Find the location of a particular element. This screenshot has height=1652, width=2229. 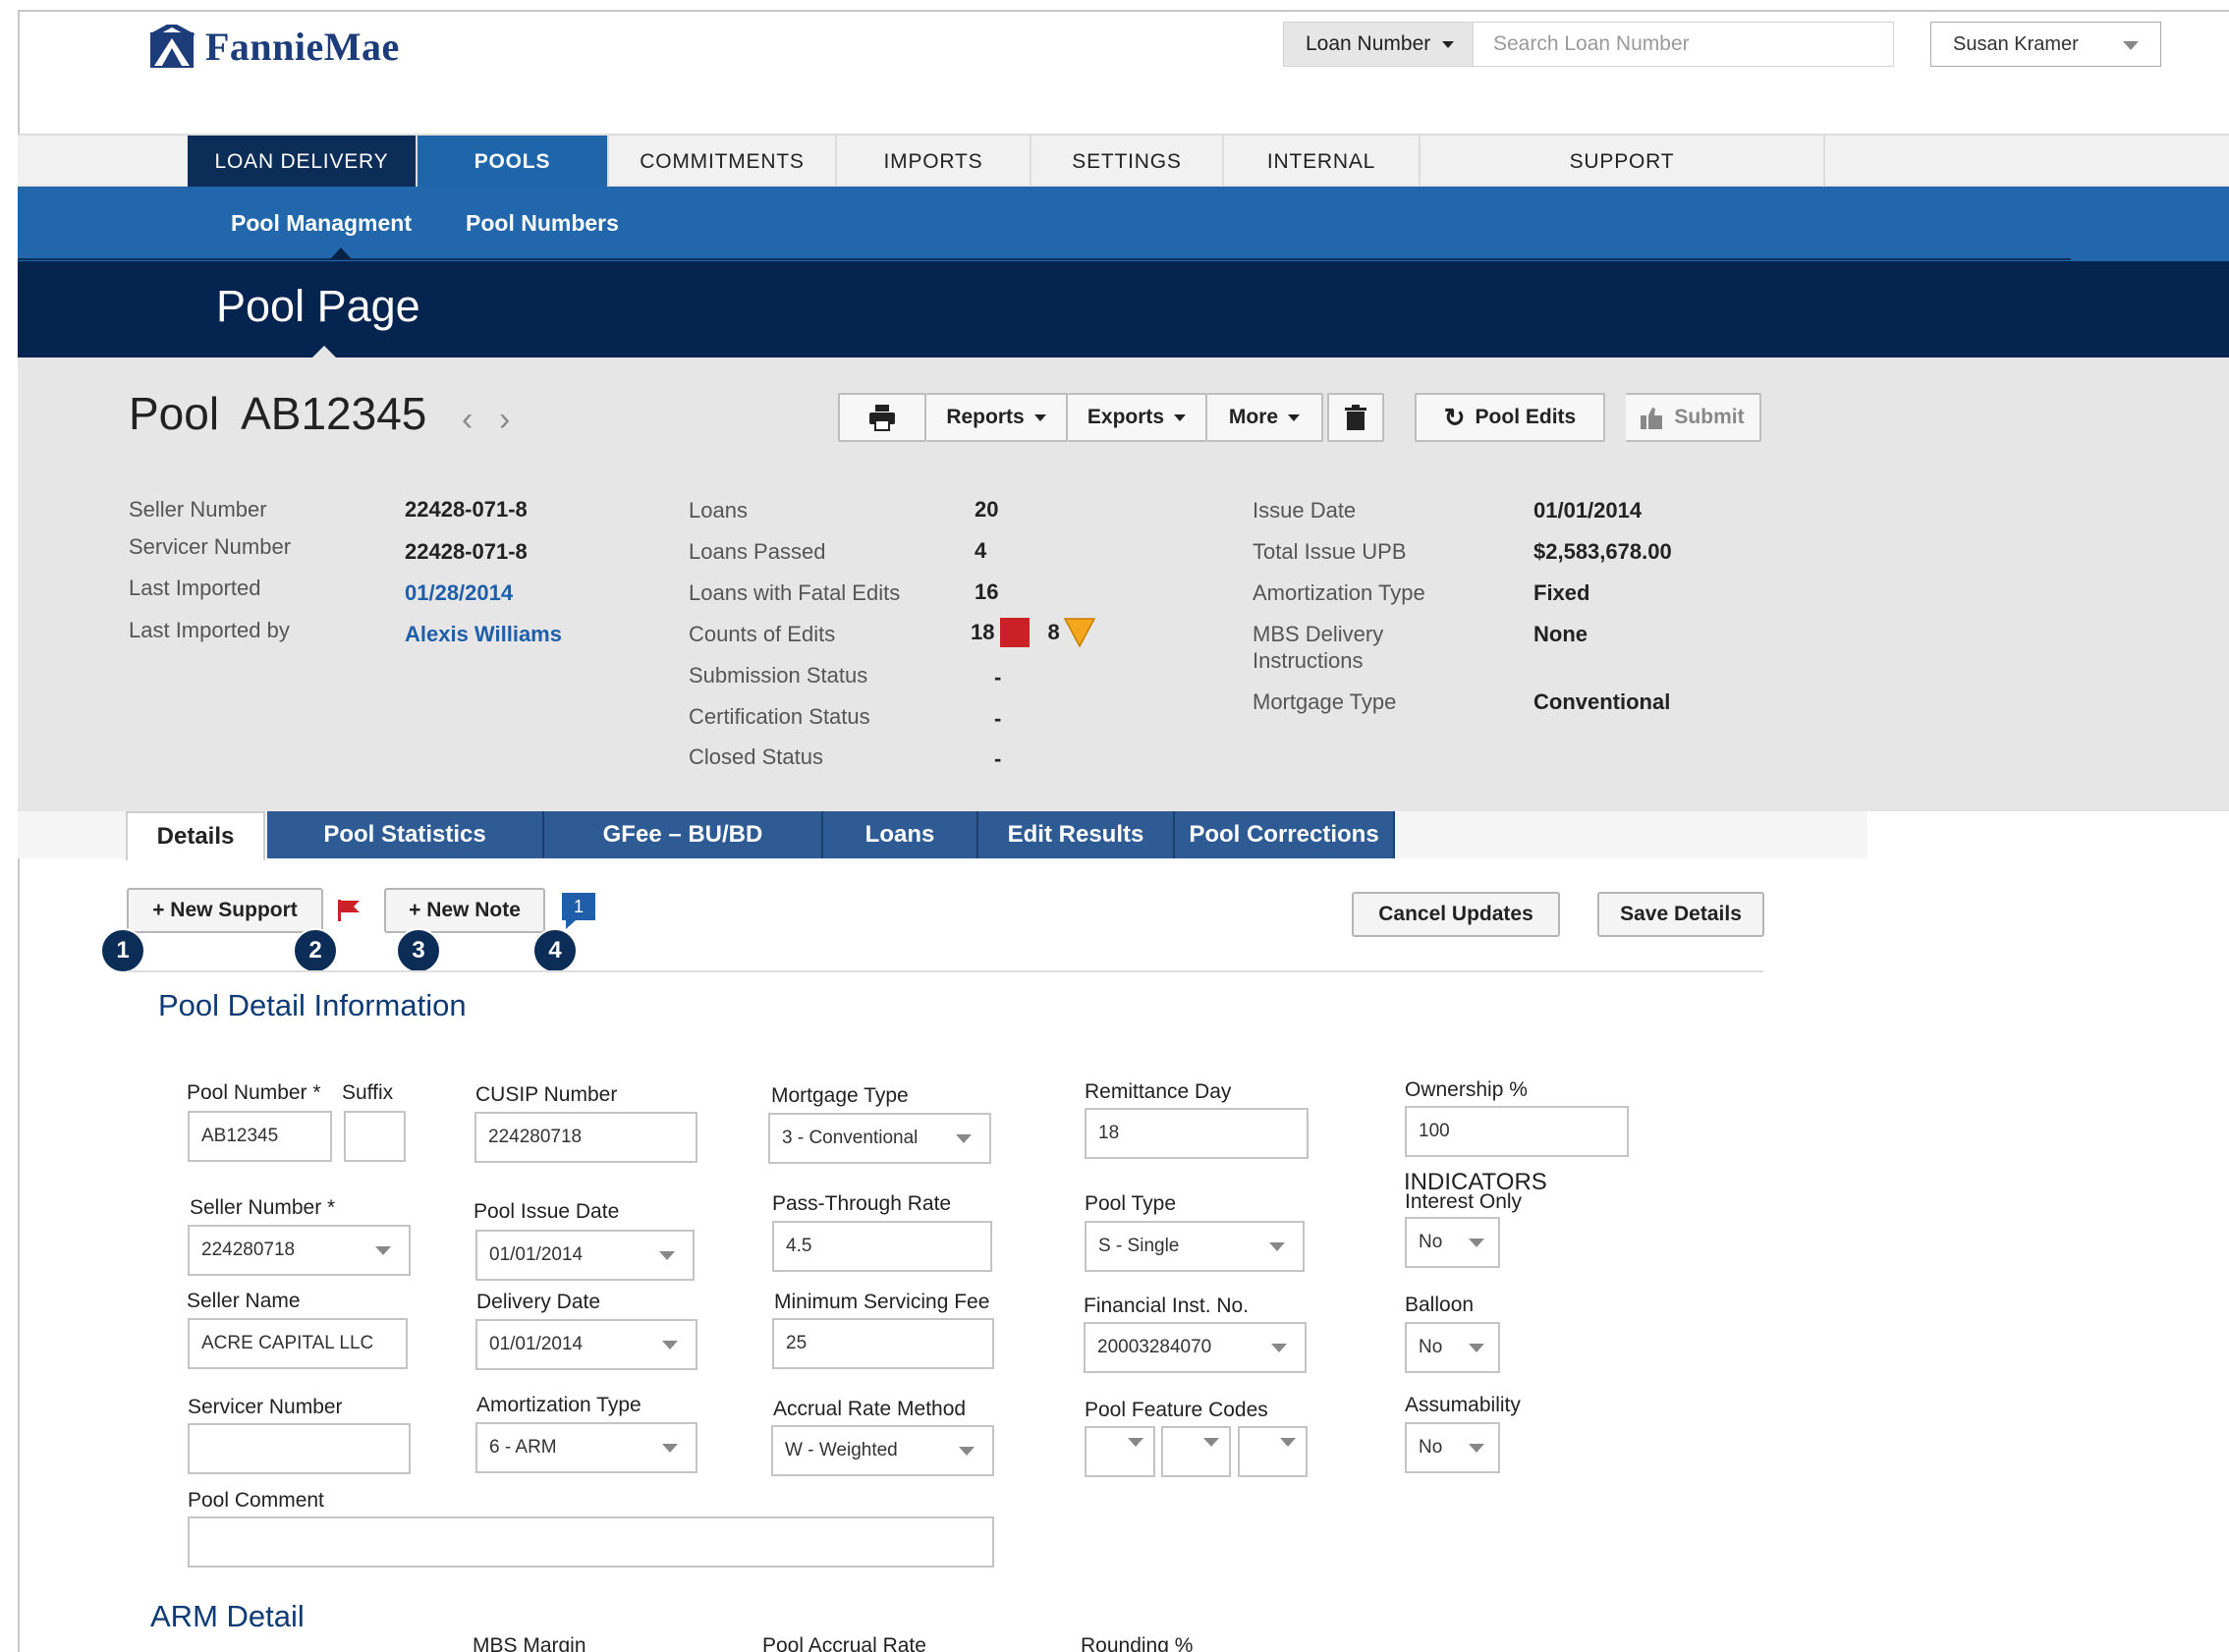

nav-tab-imports: IMPORTS is located at coordinates (934, 162).